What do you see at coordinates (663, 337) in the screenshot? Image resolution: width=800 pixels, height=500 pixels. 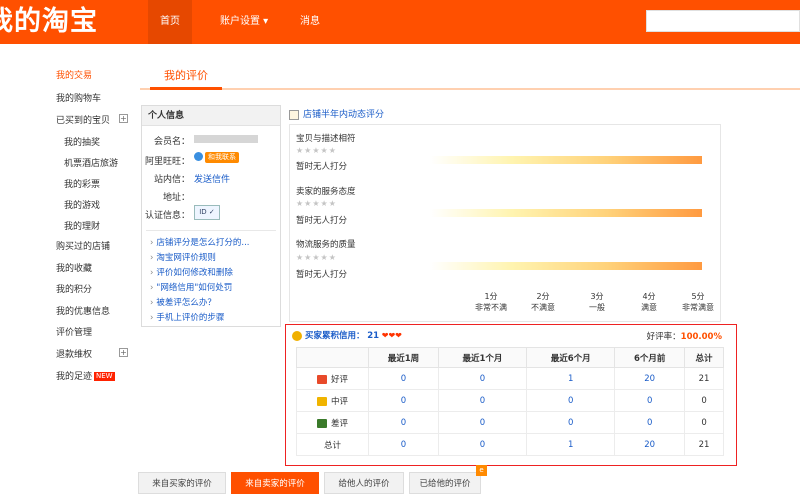 I see `good-rate-label: 好评率：` at bounding box center [663, 337].